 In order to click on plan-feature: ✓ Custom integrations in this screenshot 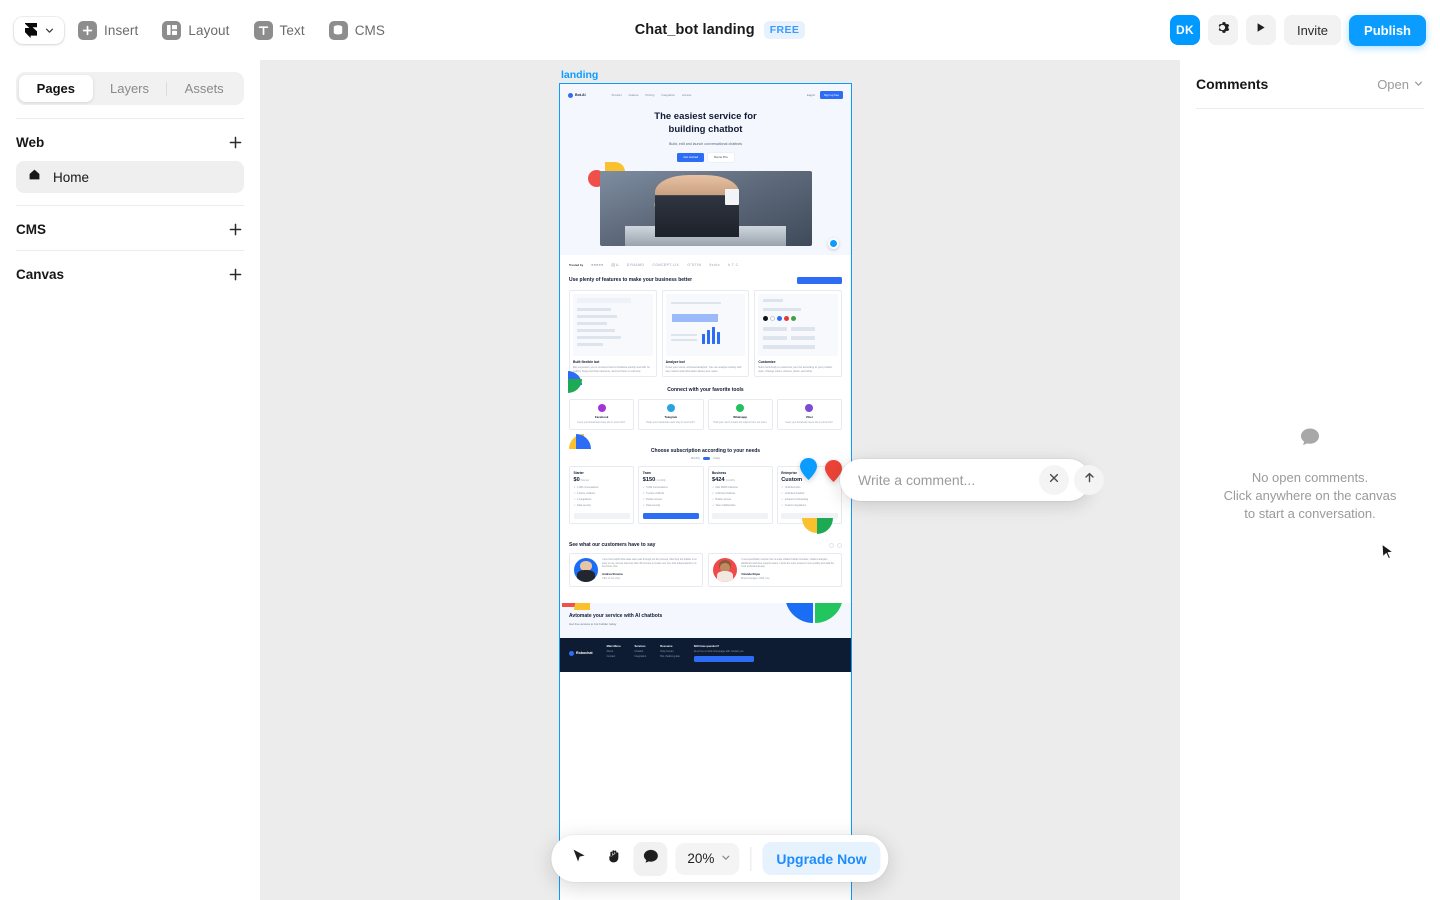, I will do `click(794, 506)`.